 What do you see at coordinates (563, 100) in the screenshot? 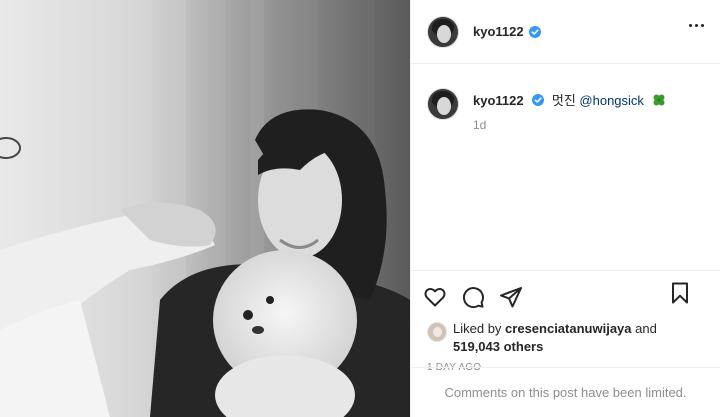
I see `caption-text: 멋진` at bounding box center [563, 100].